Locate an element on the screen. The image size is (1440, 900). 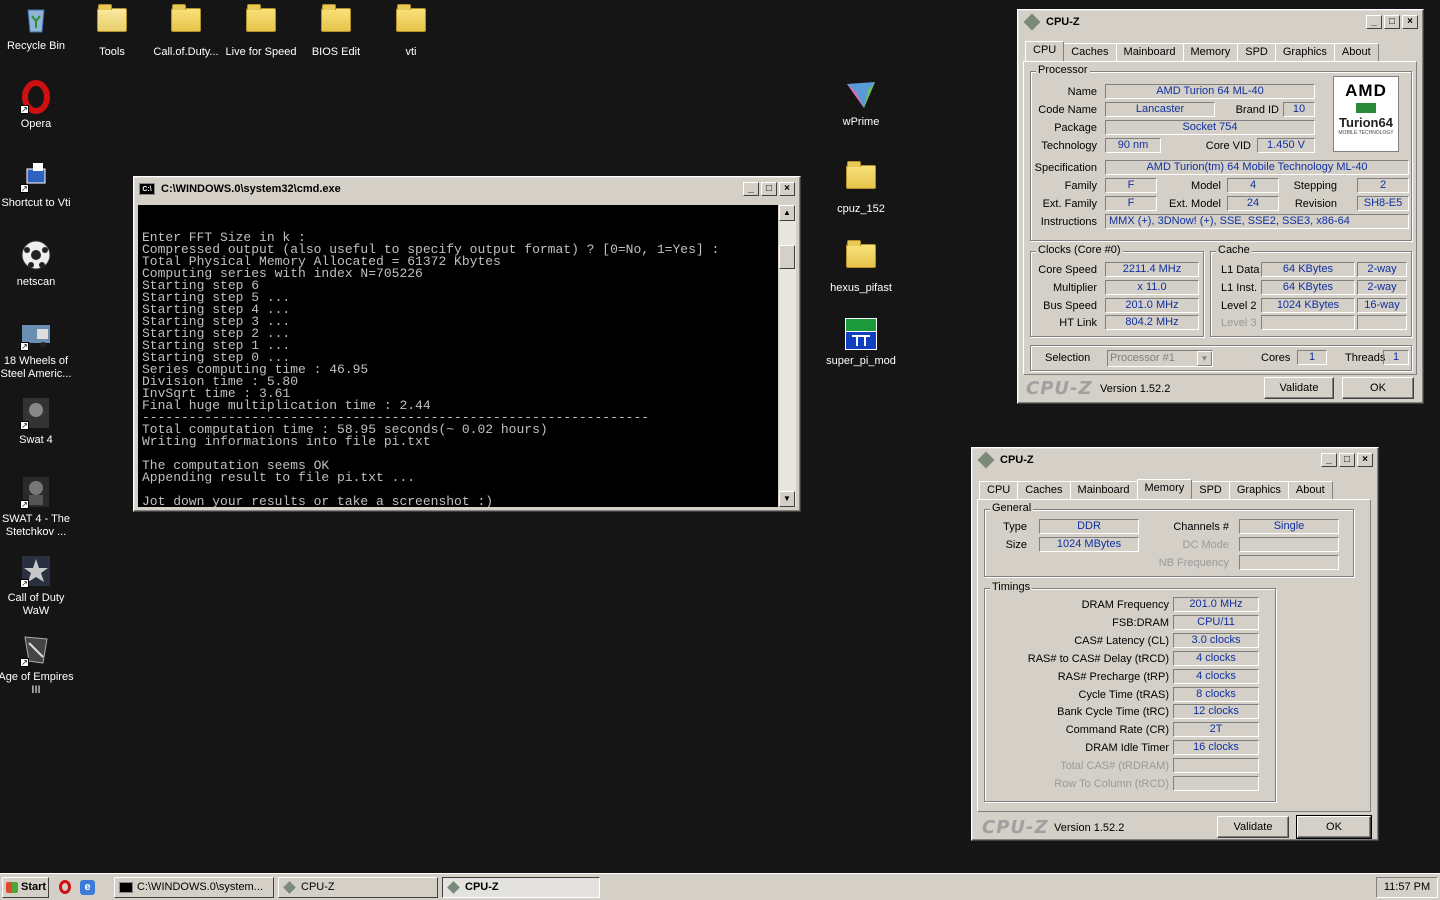
cod-waw-icon: ↗ Call of Duty WaW is located at coordinates (37, 586).